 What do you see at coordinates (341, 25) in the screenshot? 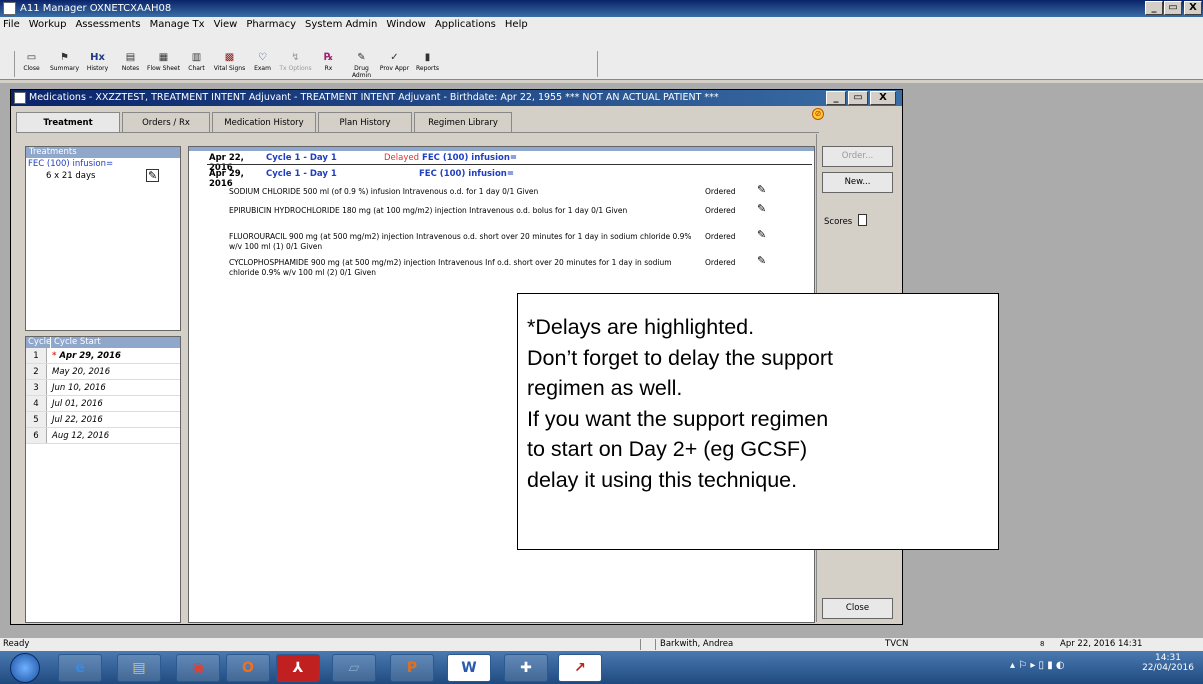
I see `menu-system-admin: System Admin` at bounding box center [341, 25].